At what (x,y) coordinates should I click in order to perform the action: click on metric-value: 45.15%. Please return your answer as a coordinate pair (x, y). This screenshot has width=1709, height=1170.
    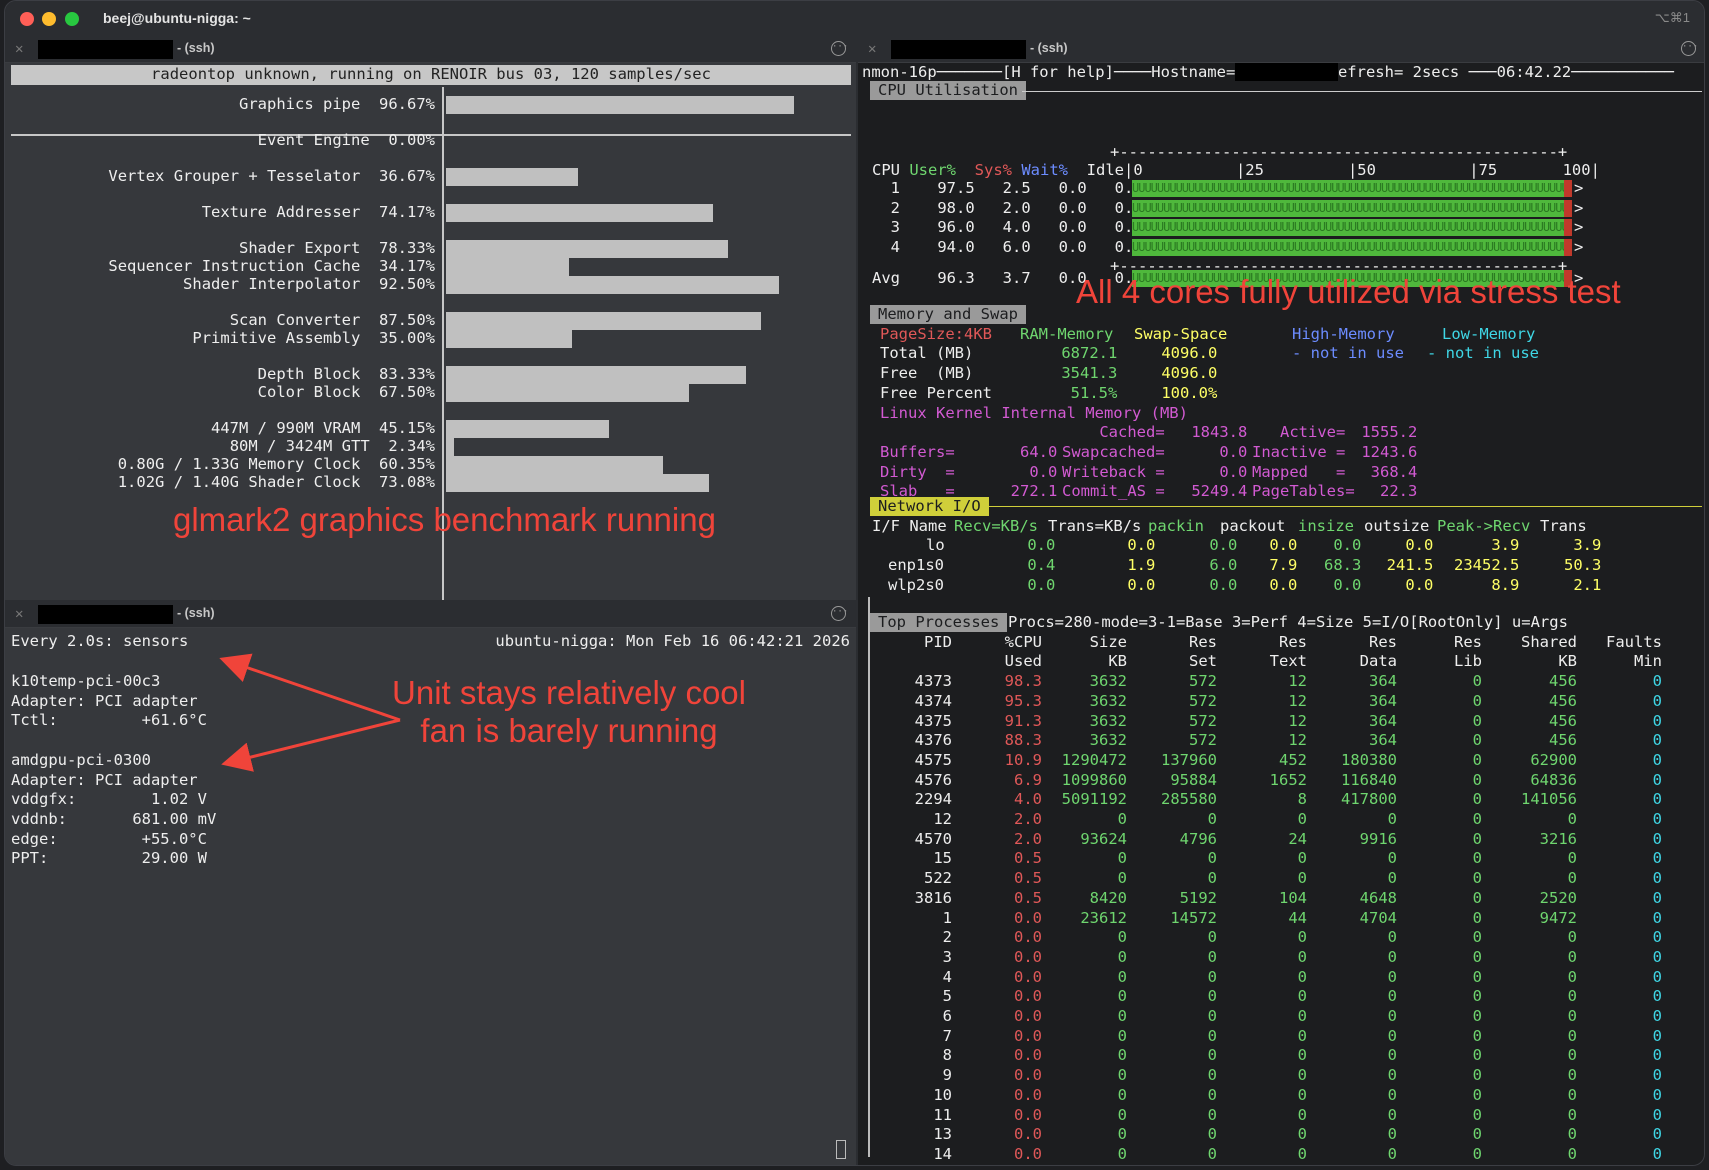
    Looking at the image, I should click on (407, 428).